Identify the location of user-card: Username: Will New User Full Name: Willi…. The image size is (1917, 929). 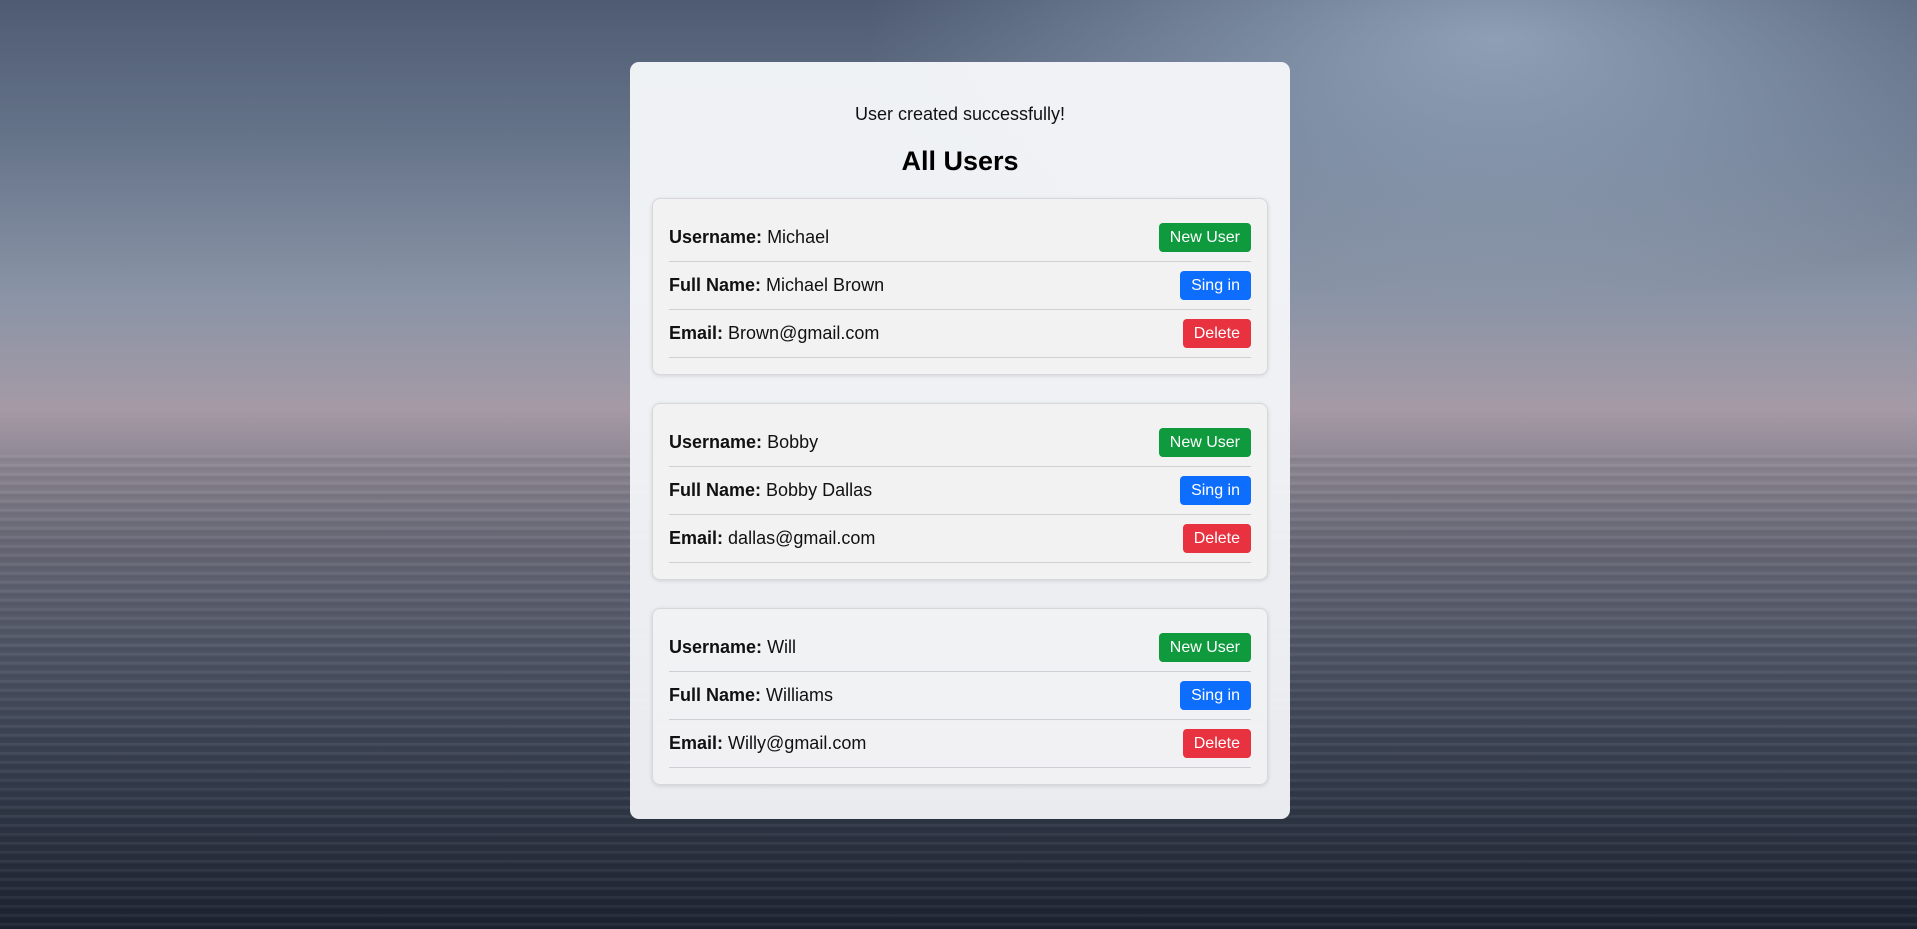
(960, 696).